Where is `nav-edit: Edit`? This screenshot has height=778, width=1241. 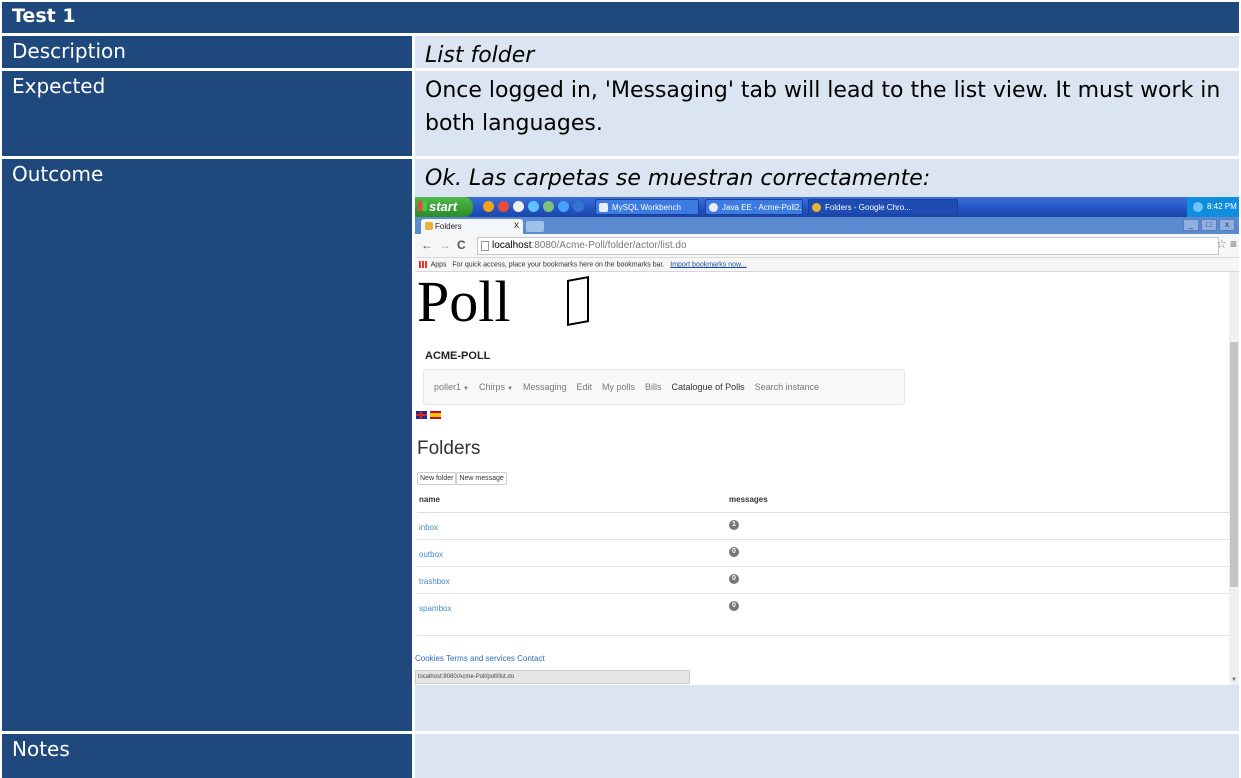 nav-edit: Edit is located at coordinates (584, 387).